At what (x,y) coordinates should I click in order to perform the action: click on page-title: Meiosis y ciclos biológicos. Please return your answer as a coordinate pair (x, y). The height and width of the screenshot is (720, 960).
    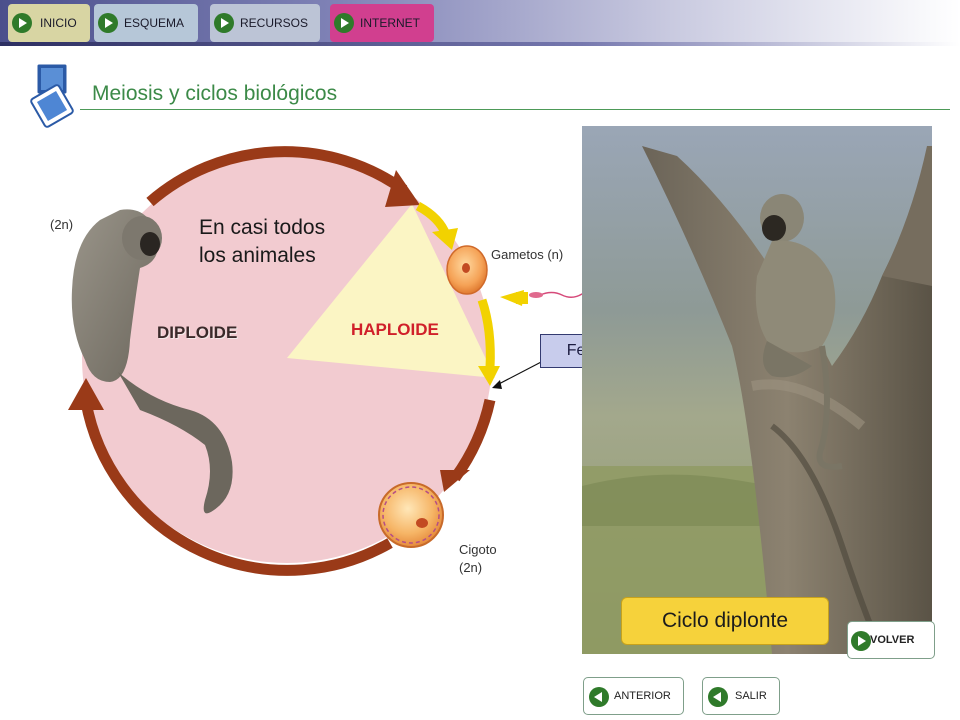
    Looking at the image, I should click on (215, 93).